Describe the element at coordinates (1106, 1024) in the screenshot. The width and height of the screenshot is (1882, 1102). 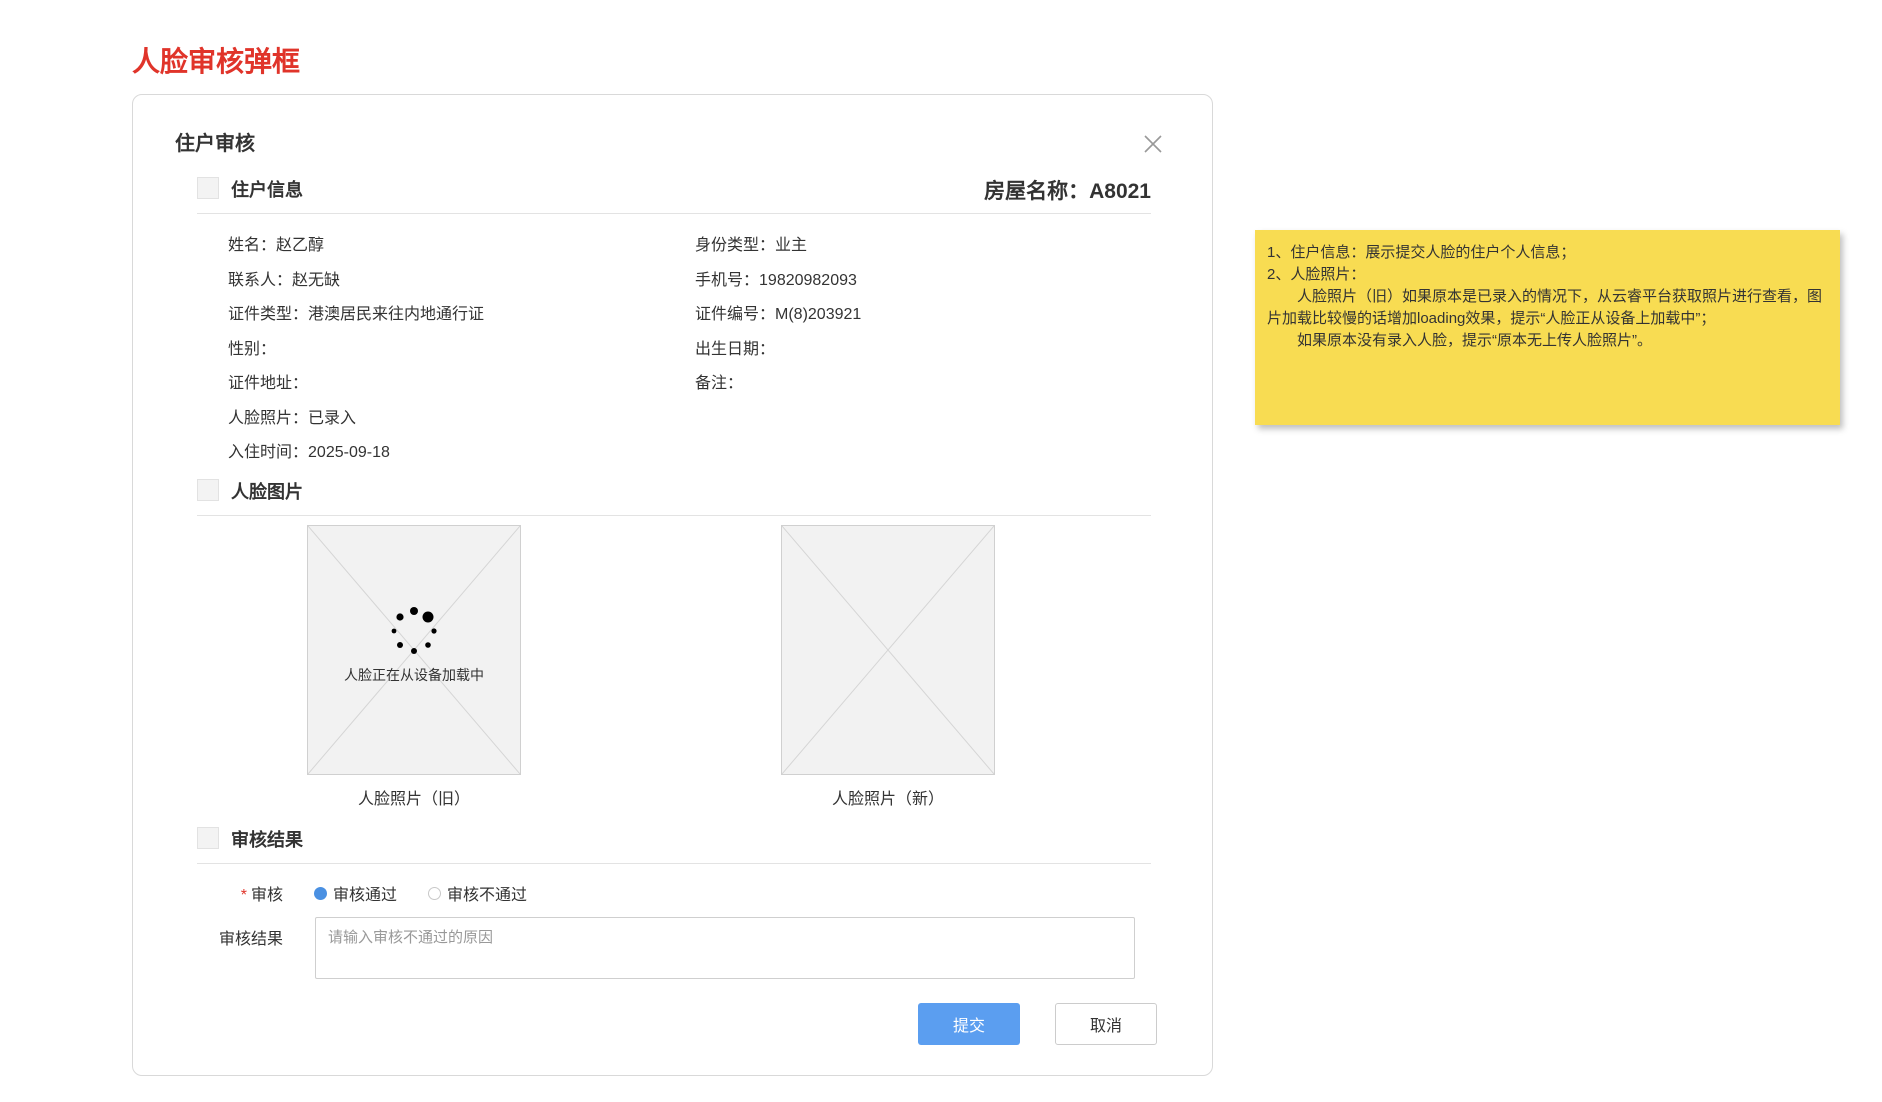
I see `cancel-button: 取消` at that location.